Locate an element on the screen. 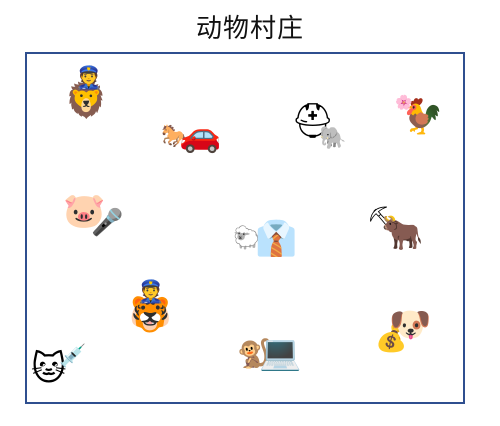 The image size is (500, 426). ox-icon: 🐂 is located at coordinates (402, 233).